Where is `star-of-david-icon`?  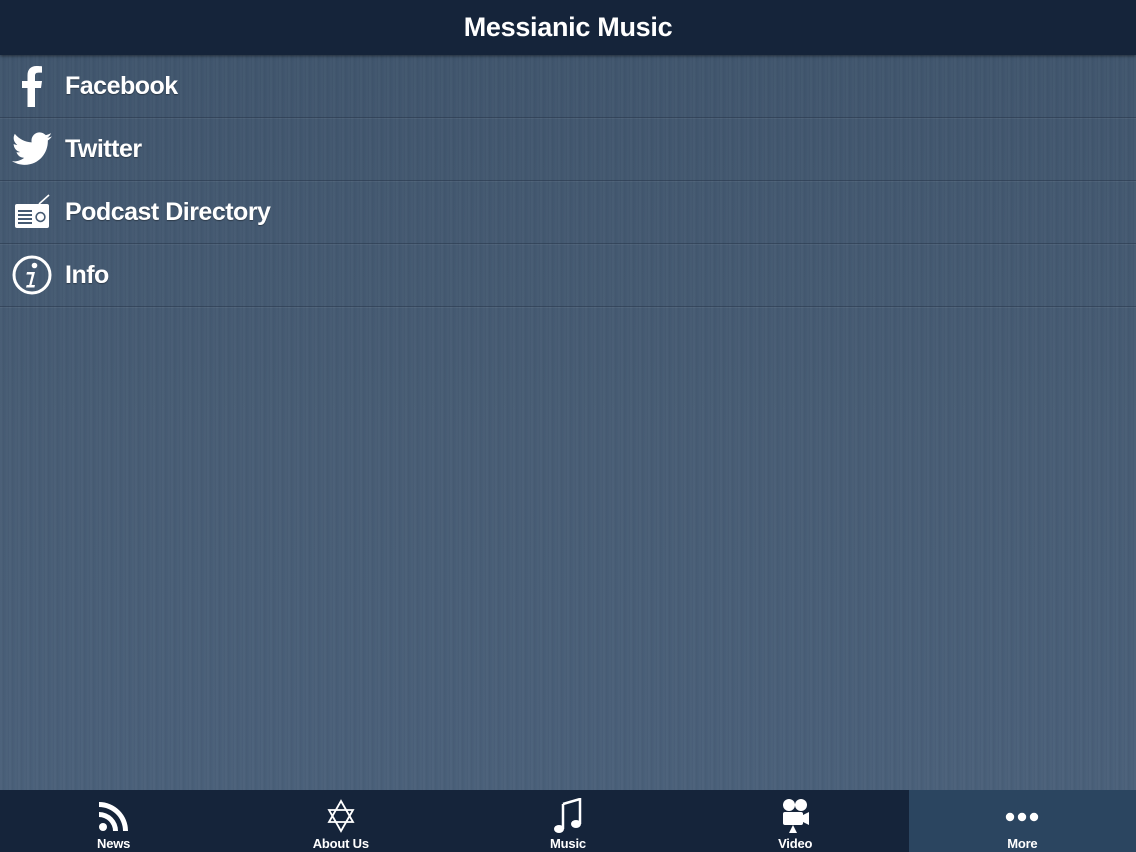 star-of-david-icon is located at coordinates (341, 816).